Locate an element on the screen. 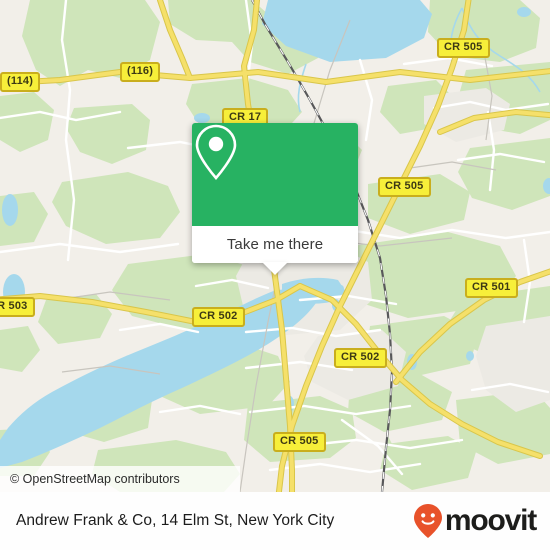 The height and width of the screenshot is (550, 550). road-shield: CR 501 is located at coordinates (491, 288).